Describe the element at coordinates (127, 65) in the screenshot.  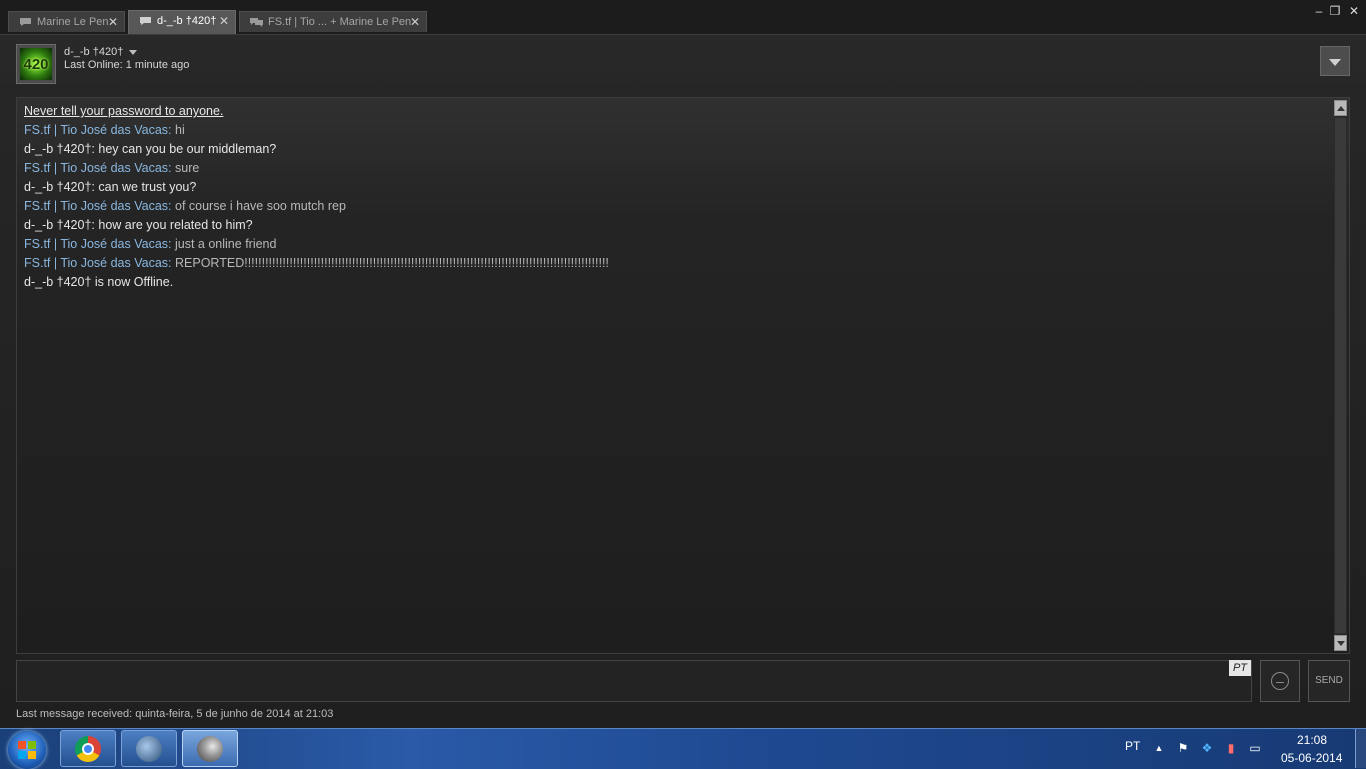
I see `friend-status: Last Online: 1 minute ago` at that location.